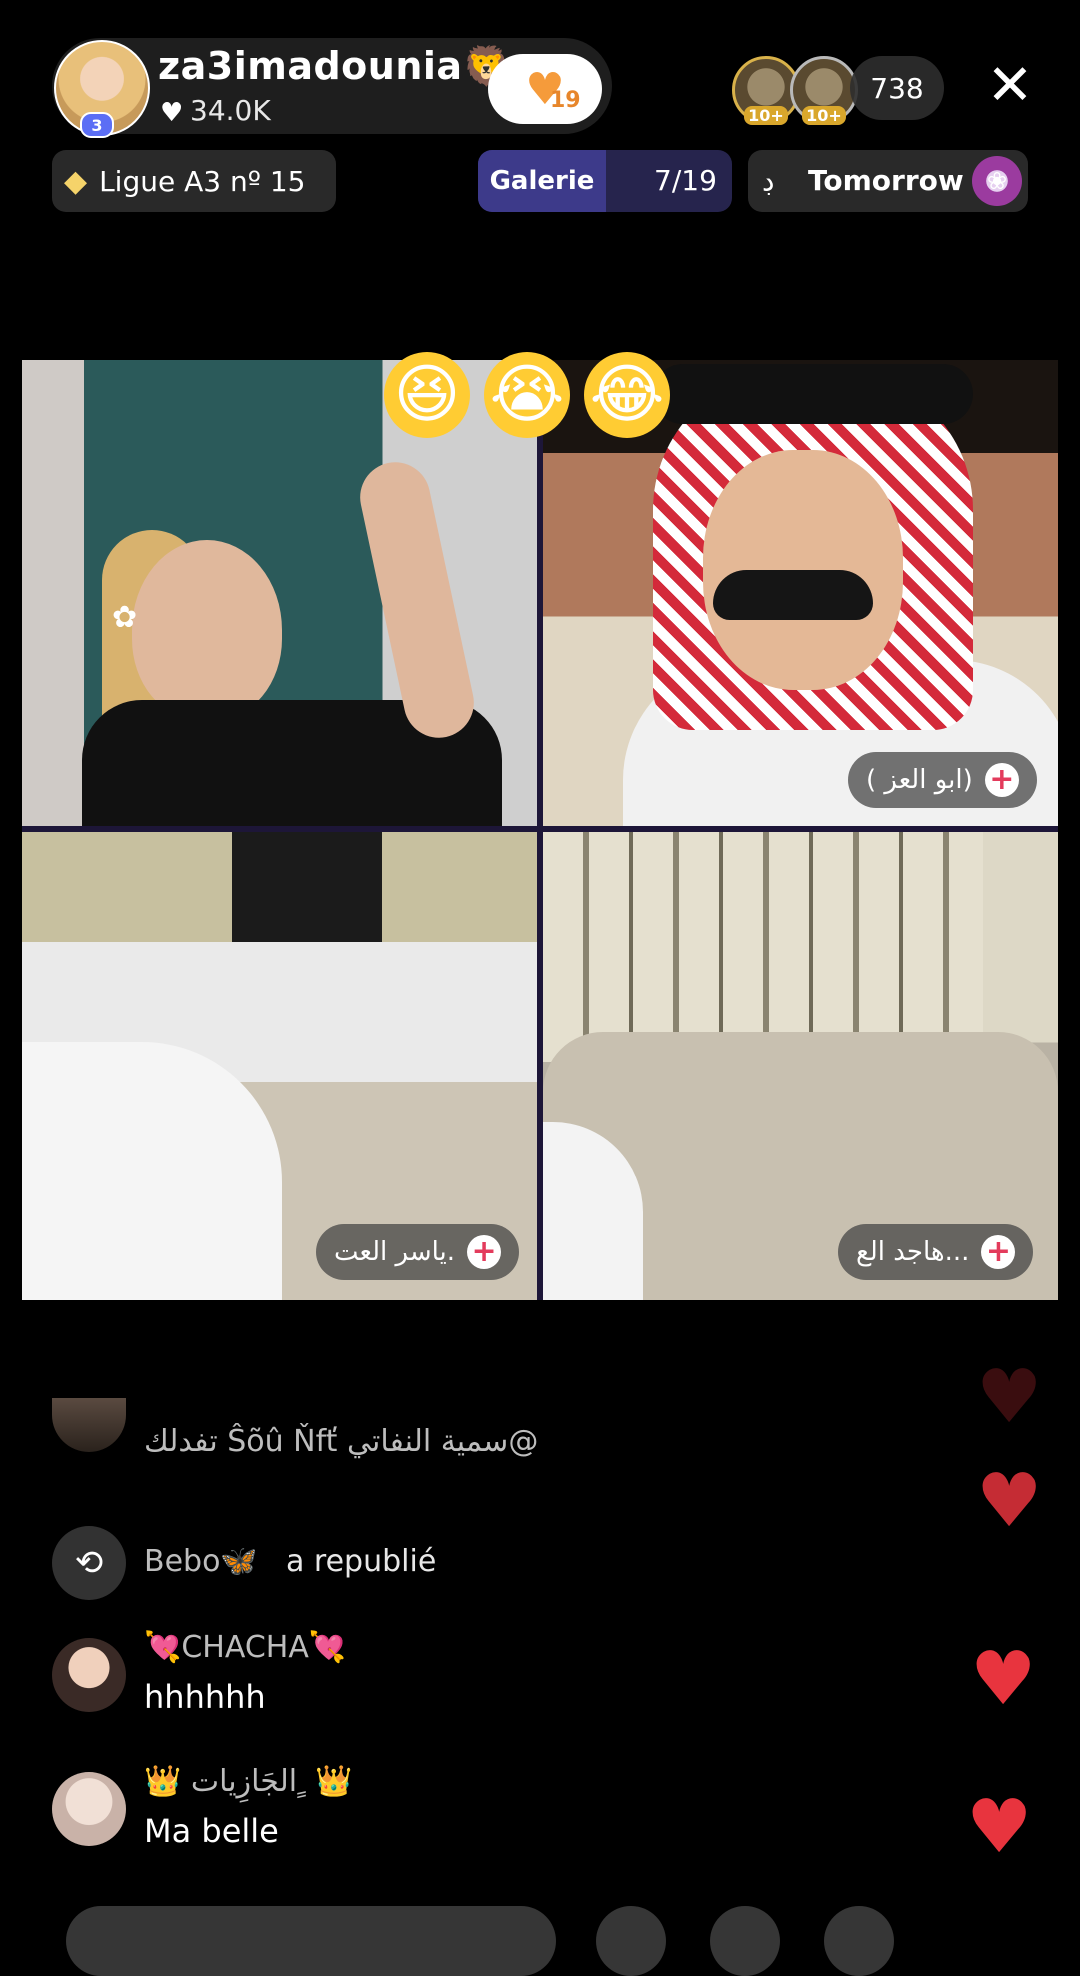 This screenshot has width=1080, height=1976. What do you see at coordinates (897, 88) in the screenshot?
I see `viewer-count: 738` at bounding box center [897, 88].